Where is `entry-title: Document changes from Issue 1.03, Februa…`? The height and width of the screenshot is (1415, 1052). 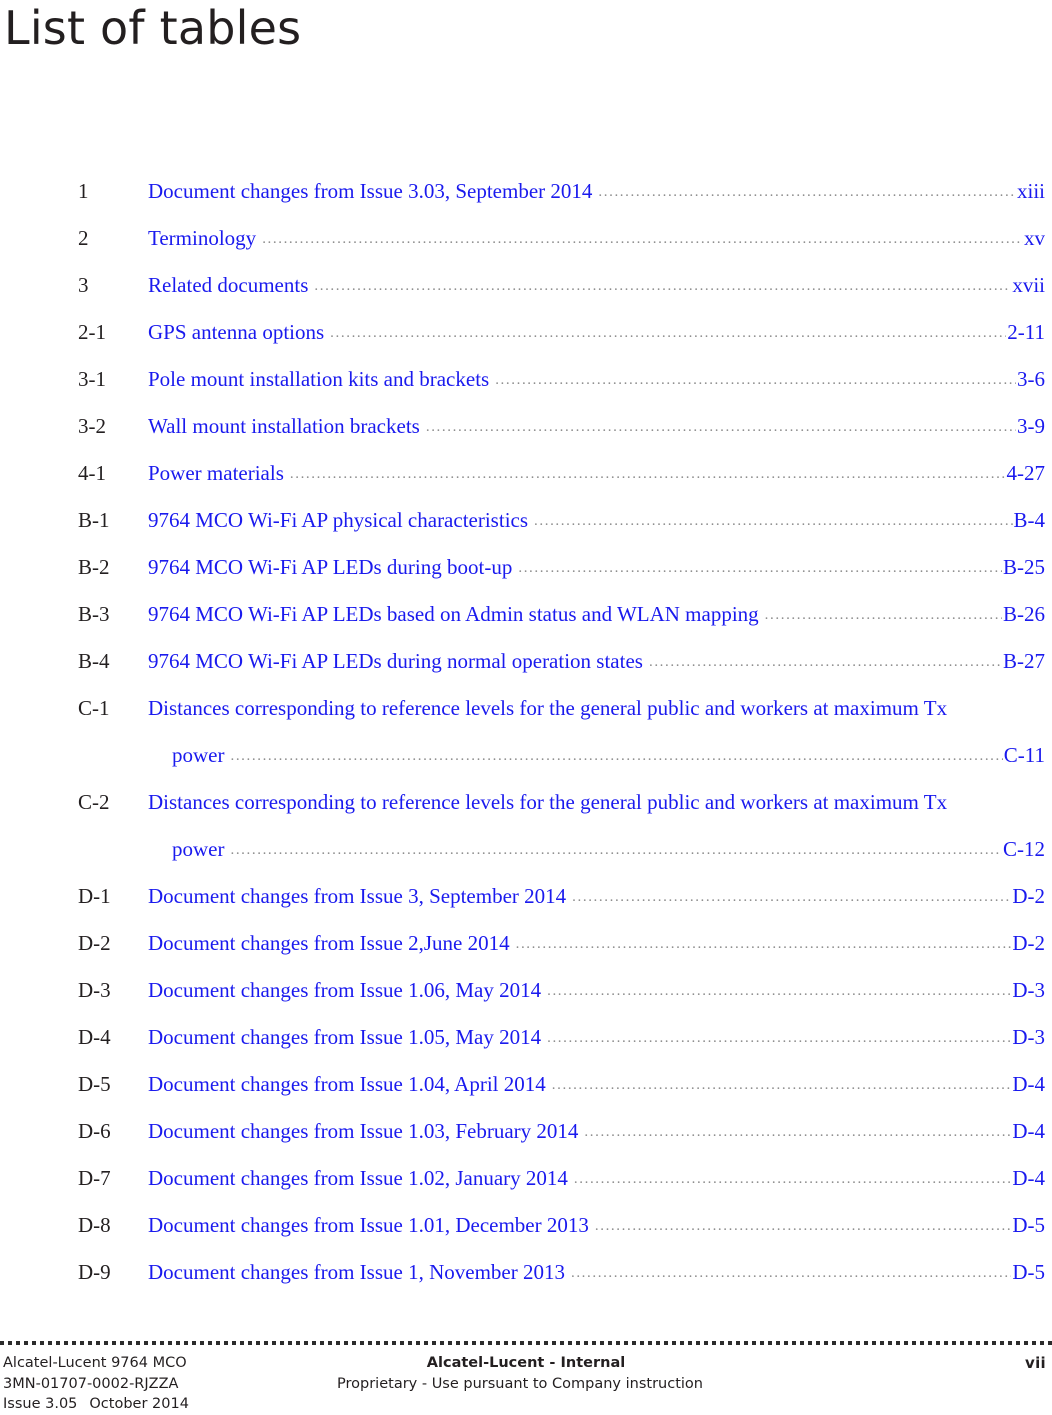
entry-title: Document changes from Issue 1.03, Februa… is located at coordinates (363, 1131).